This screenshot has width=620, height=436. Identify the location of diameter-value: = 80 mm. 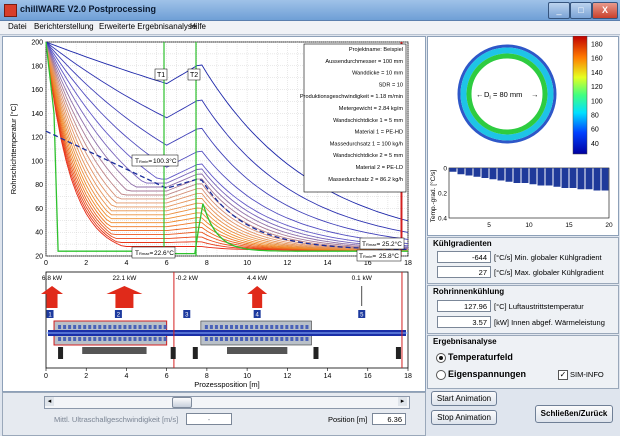
(507, 94).